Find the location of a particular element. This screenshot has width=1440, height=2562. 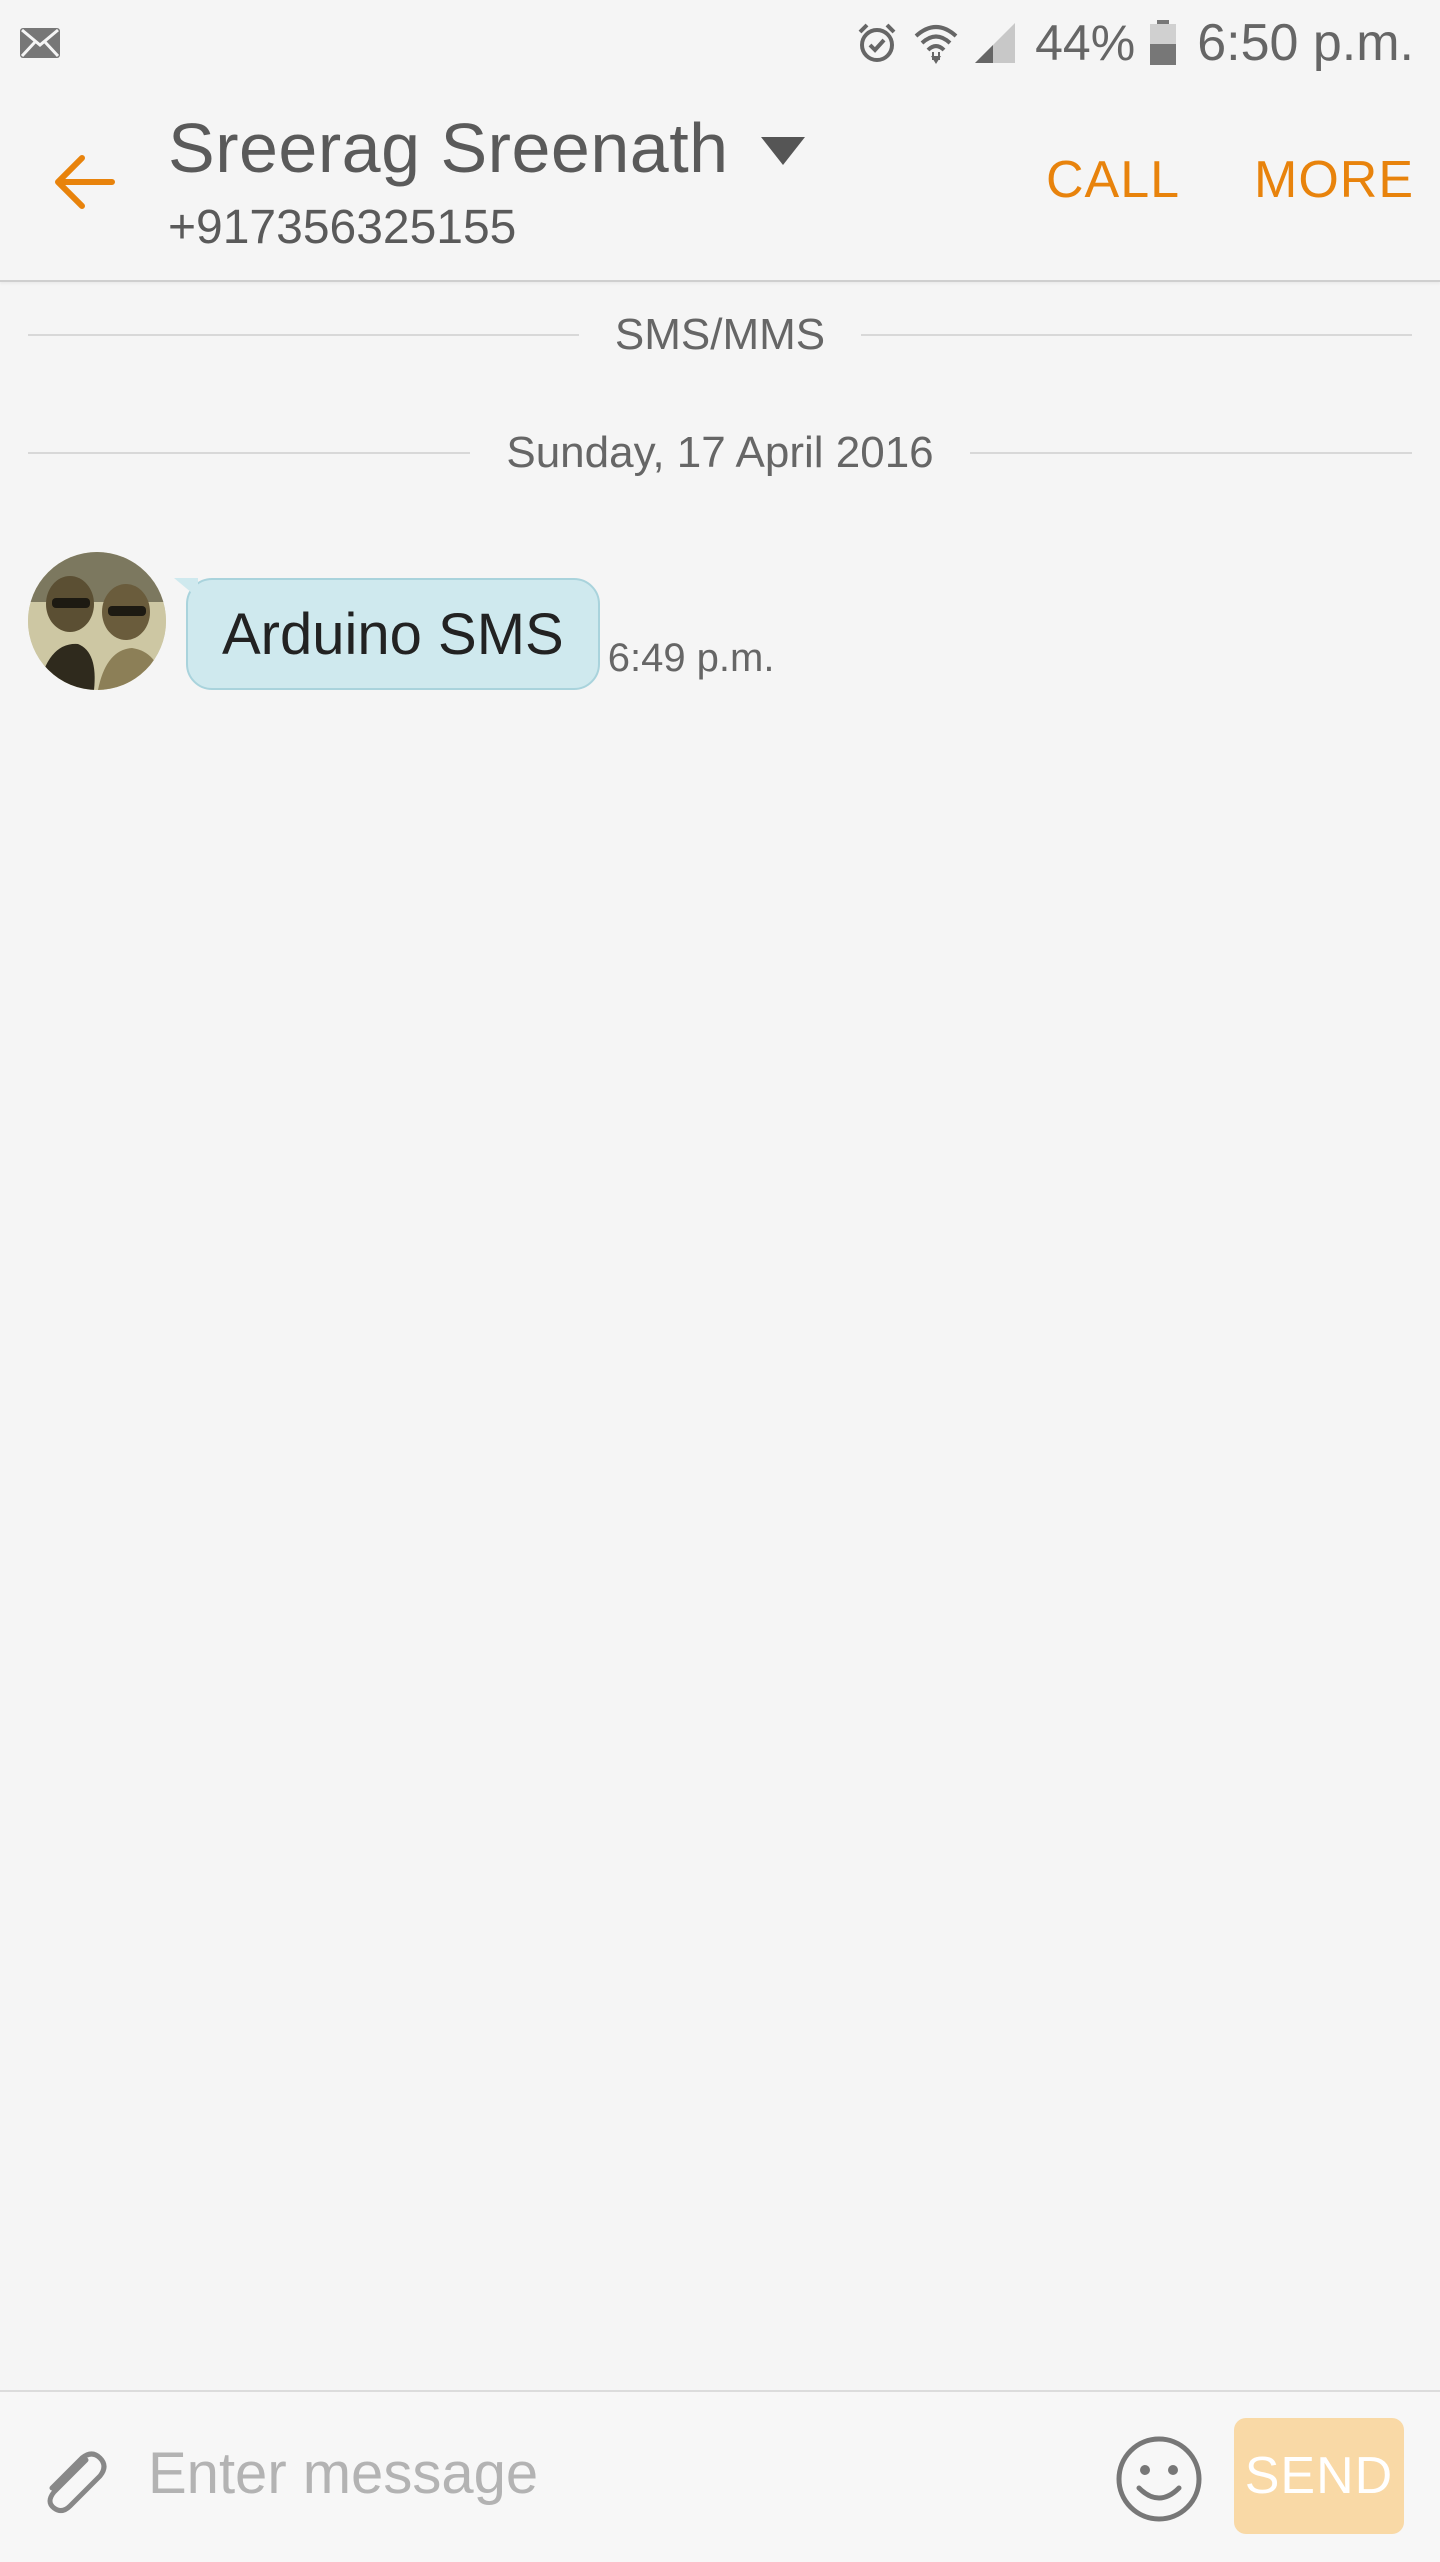

emoji-button is located at coordinates (1159, 2481).